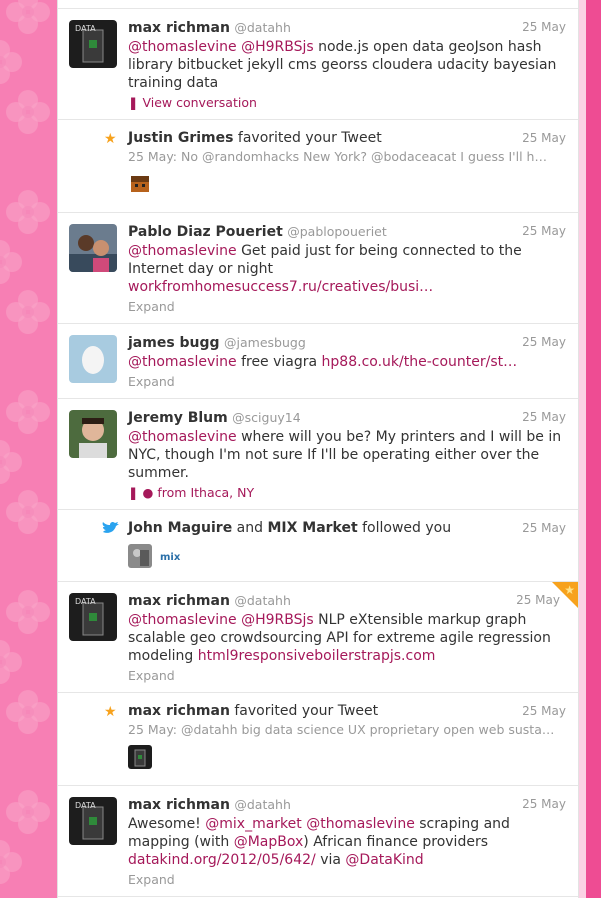  I want to click on svg-text: mix, so click(170, 557).